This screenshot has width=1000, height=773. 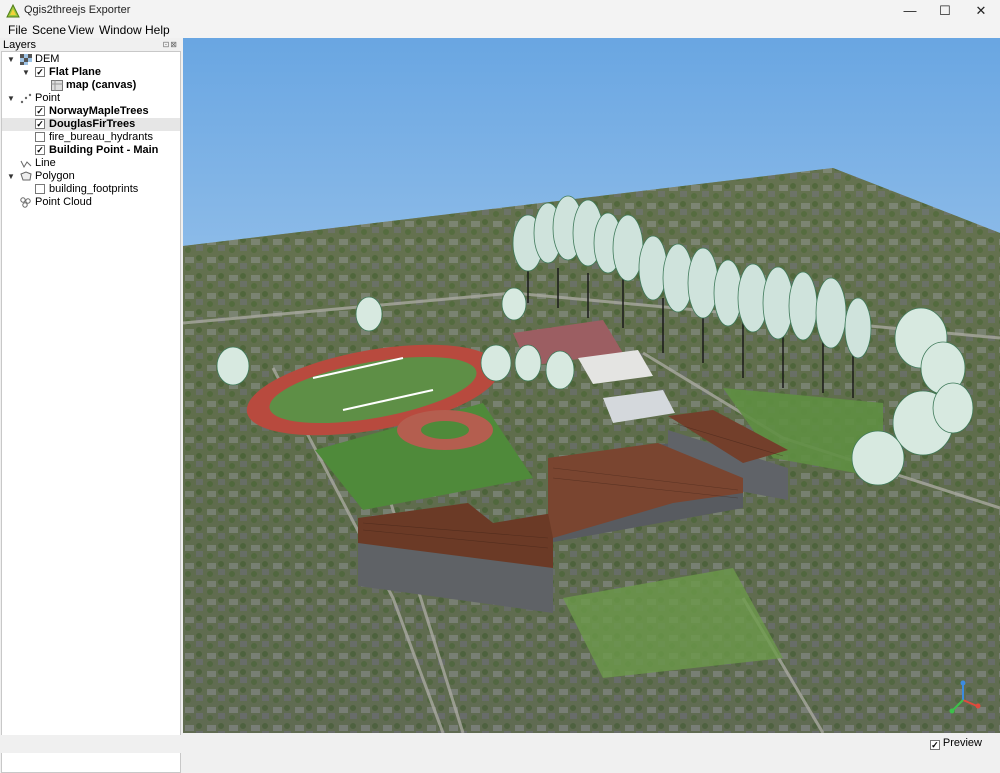 I want to click on panel-float-close-icons: ⊡⊠, so click(x=170, y=44).